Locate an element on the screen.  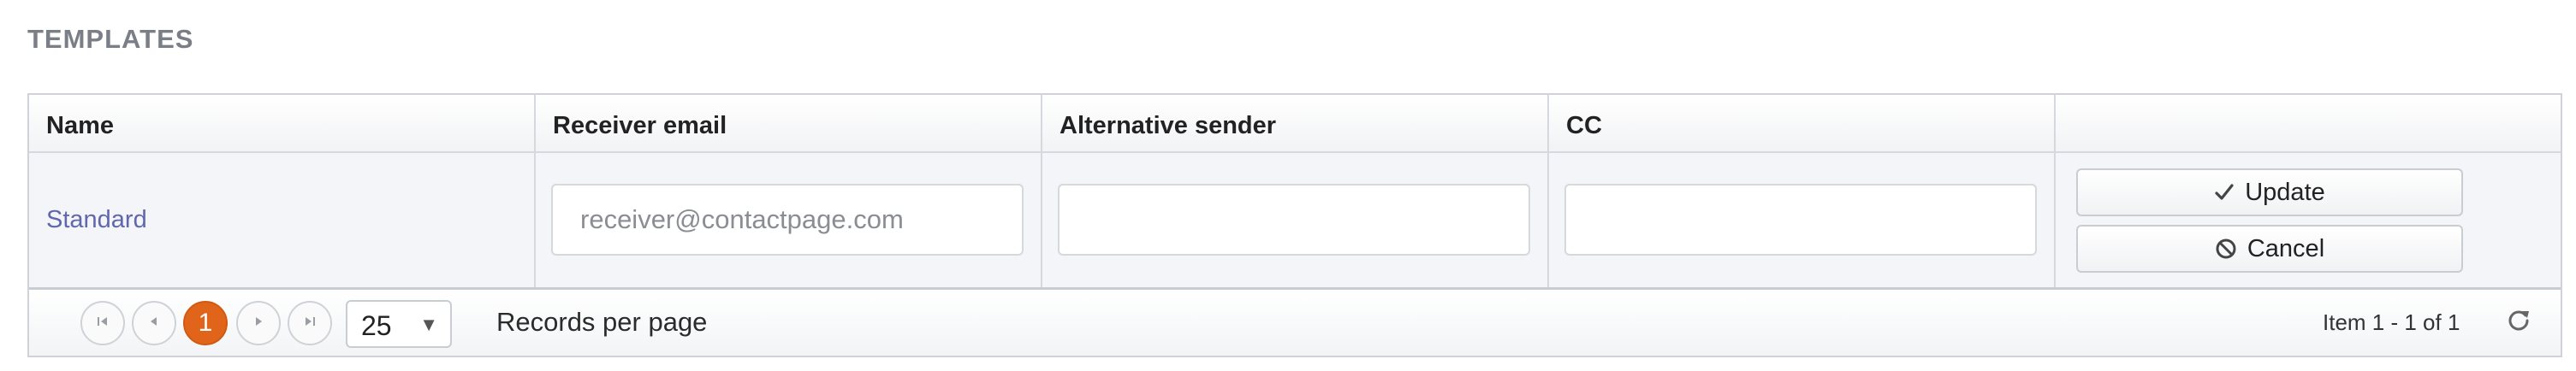
next-page-icon is located at coordinates (258, 323).